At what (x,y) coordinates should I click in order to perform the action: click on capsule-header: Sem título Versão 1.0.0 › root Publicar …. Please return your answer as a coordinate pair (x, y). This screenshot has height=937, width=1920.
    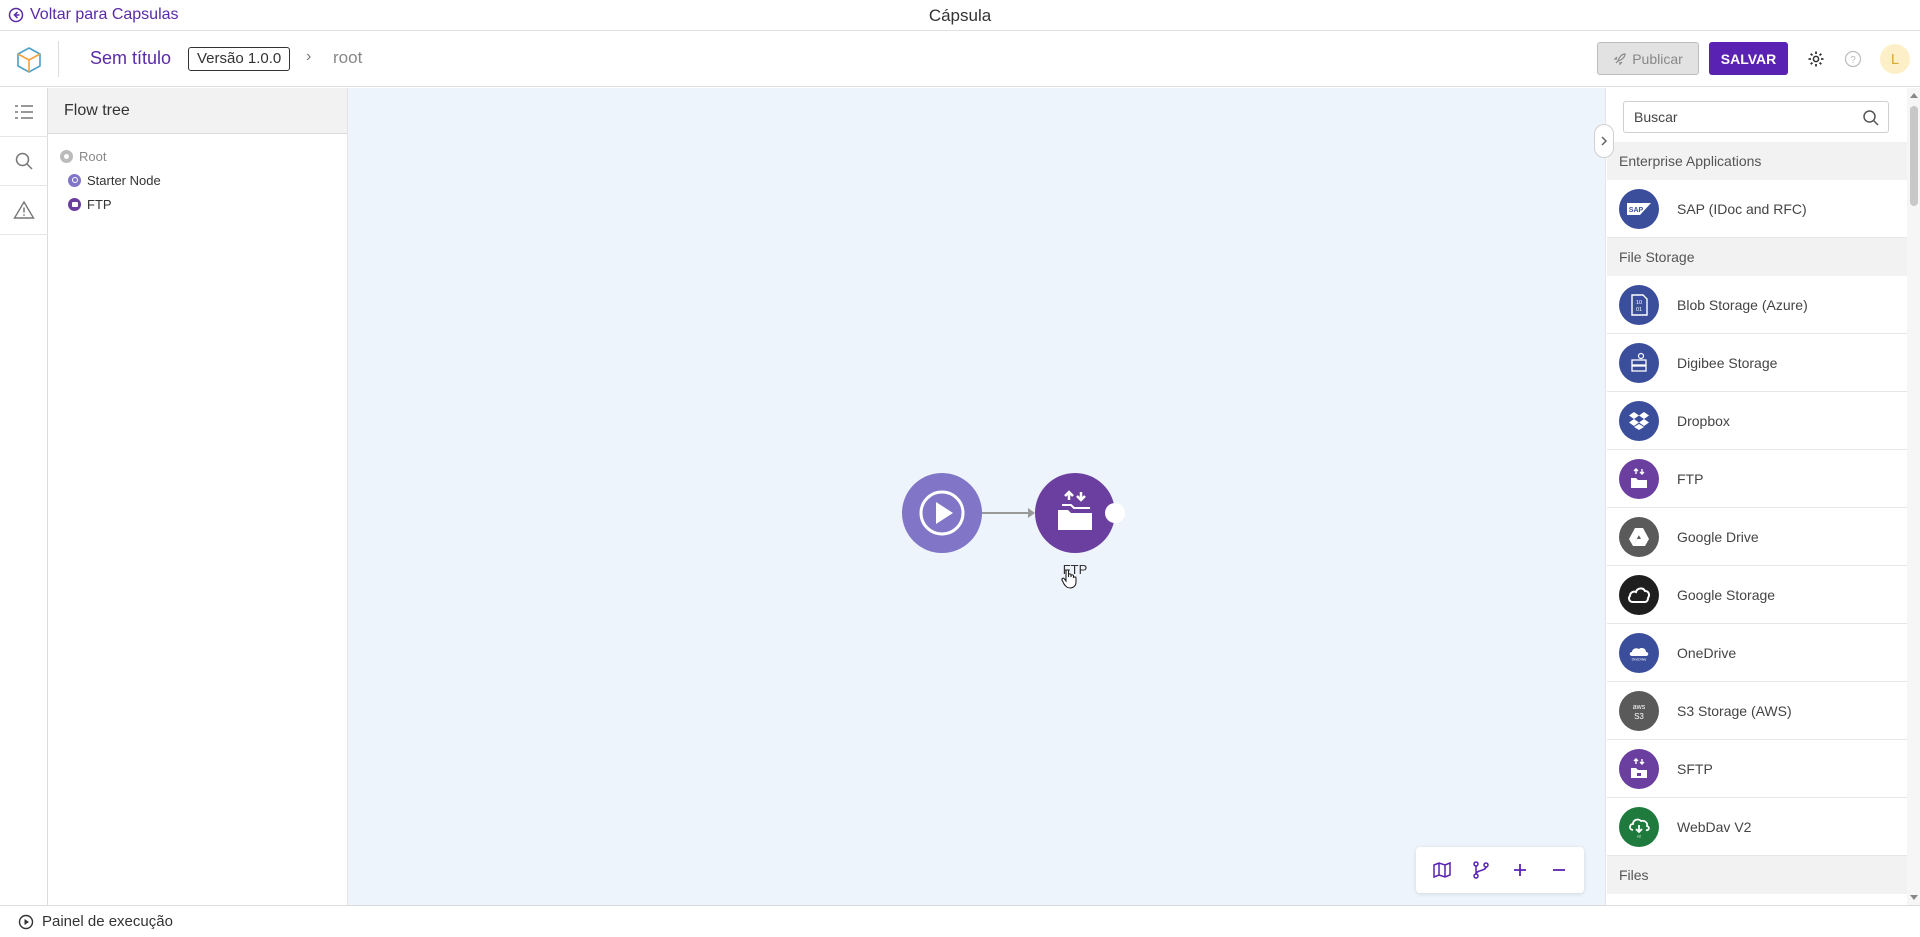
    Looking at the image, I should click on (960, 59).